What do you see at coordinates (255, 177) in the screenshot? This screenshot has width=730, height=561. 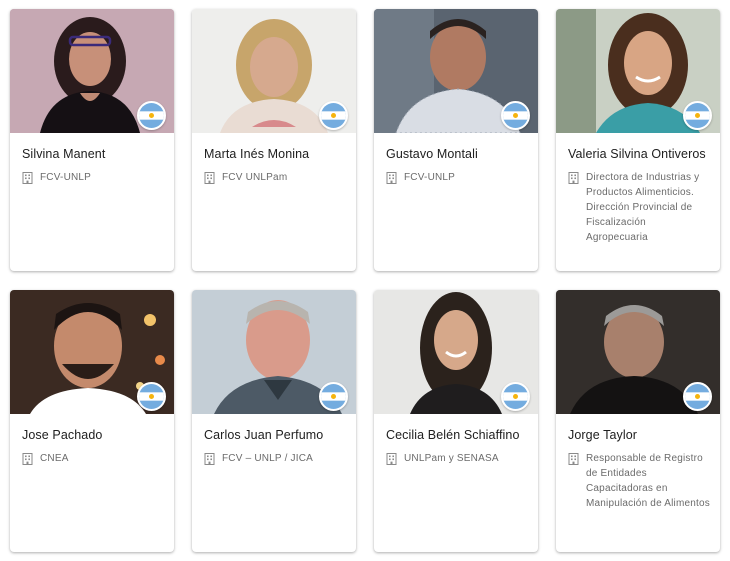 I see `organization-text: FCV UNLPam` at bounding box center [255, 177].